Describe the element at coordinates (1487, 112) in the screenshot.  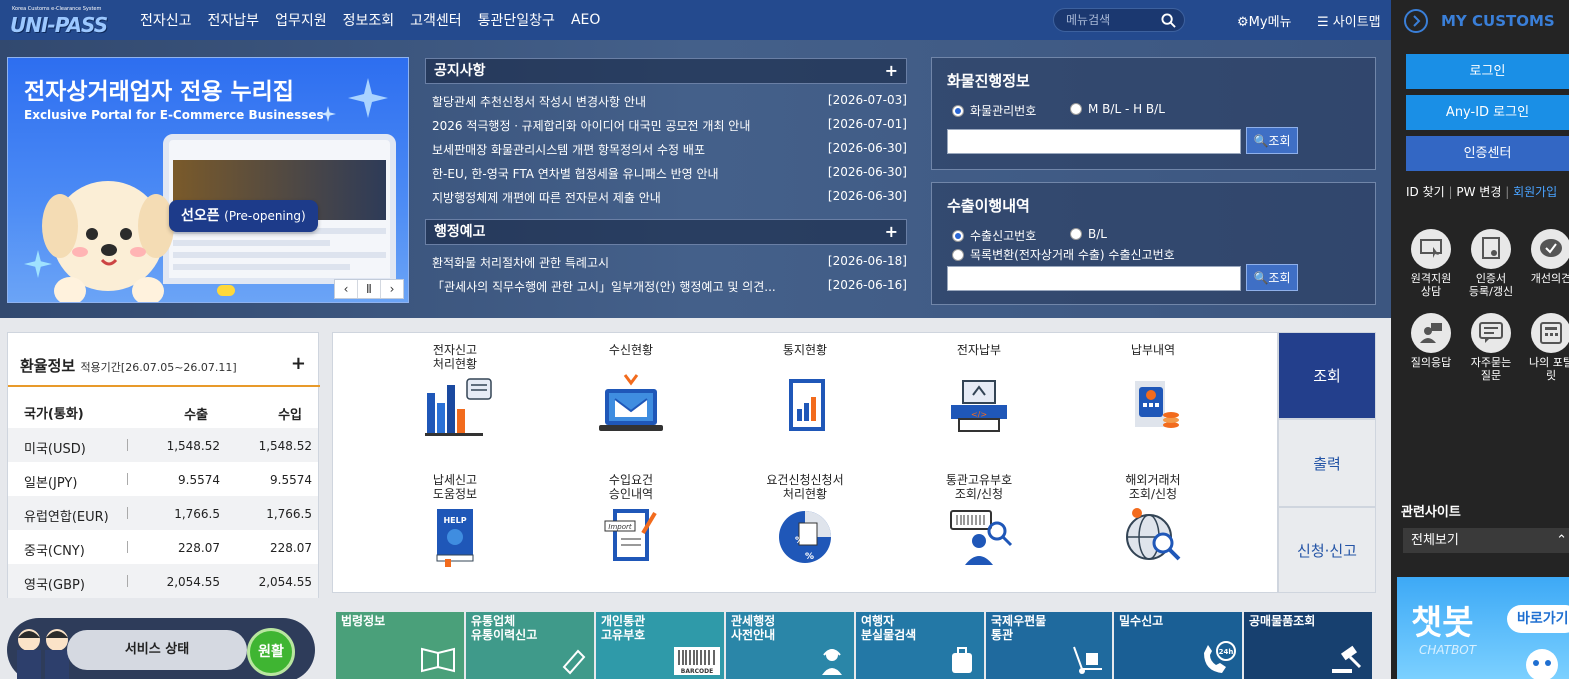
I see `any-id-login-button: Any-ID 로그인` at that location.